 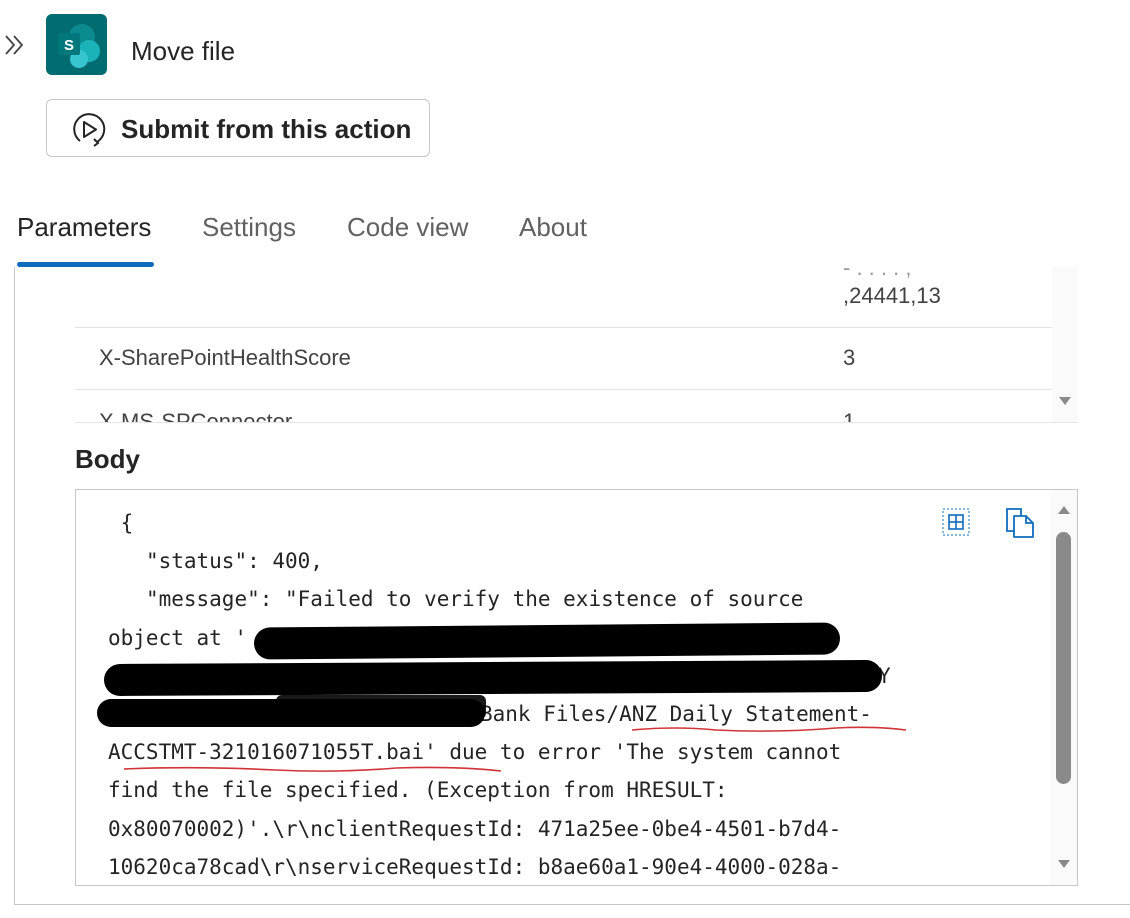 What do you see at coordinates (107, 459) in the screenshot?
I see `body-label: Body` at bounding box center [107, 459].